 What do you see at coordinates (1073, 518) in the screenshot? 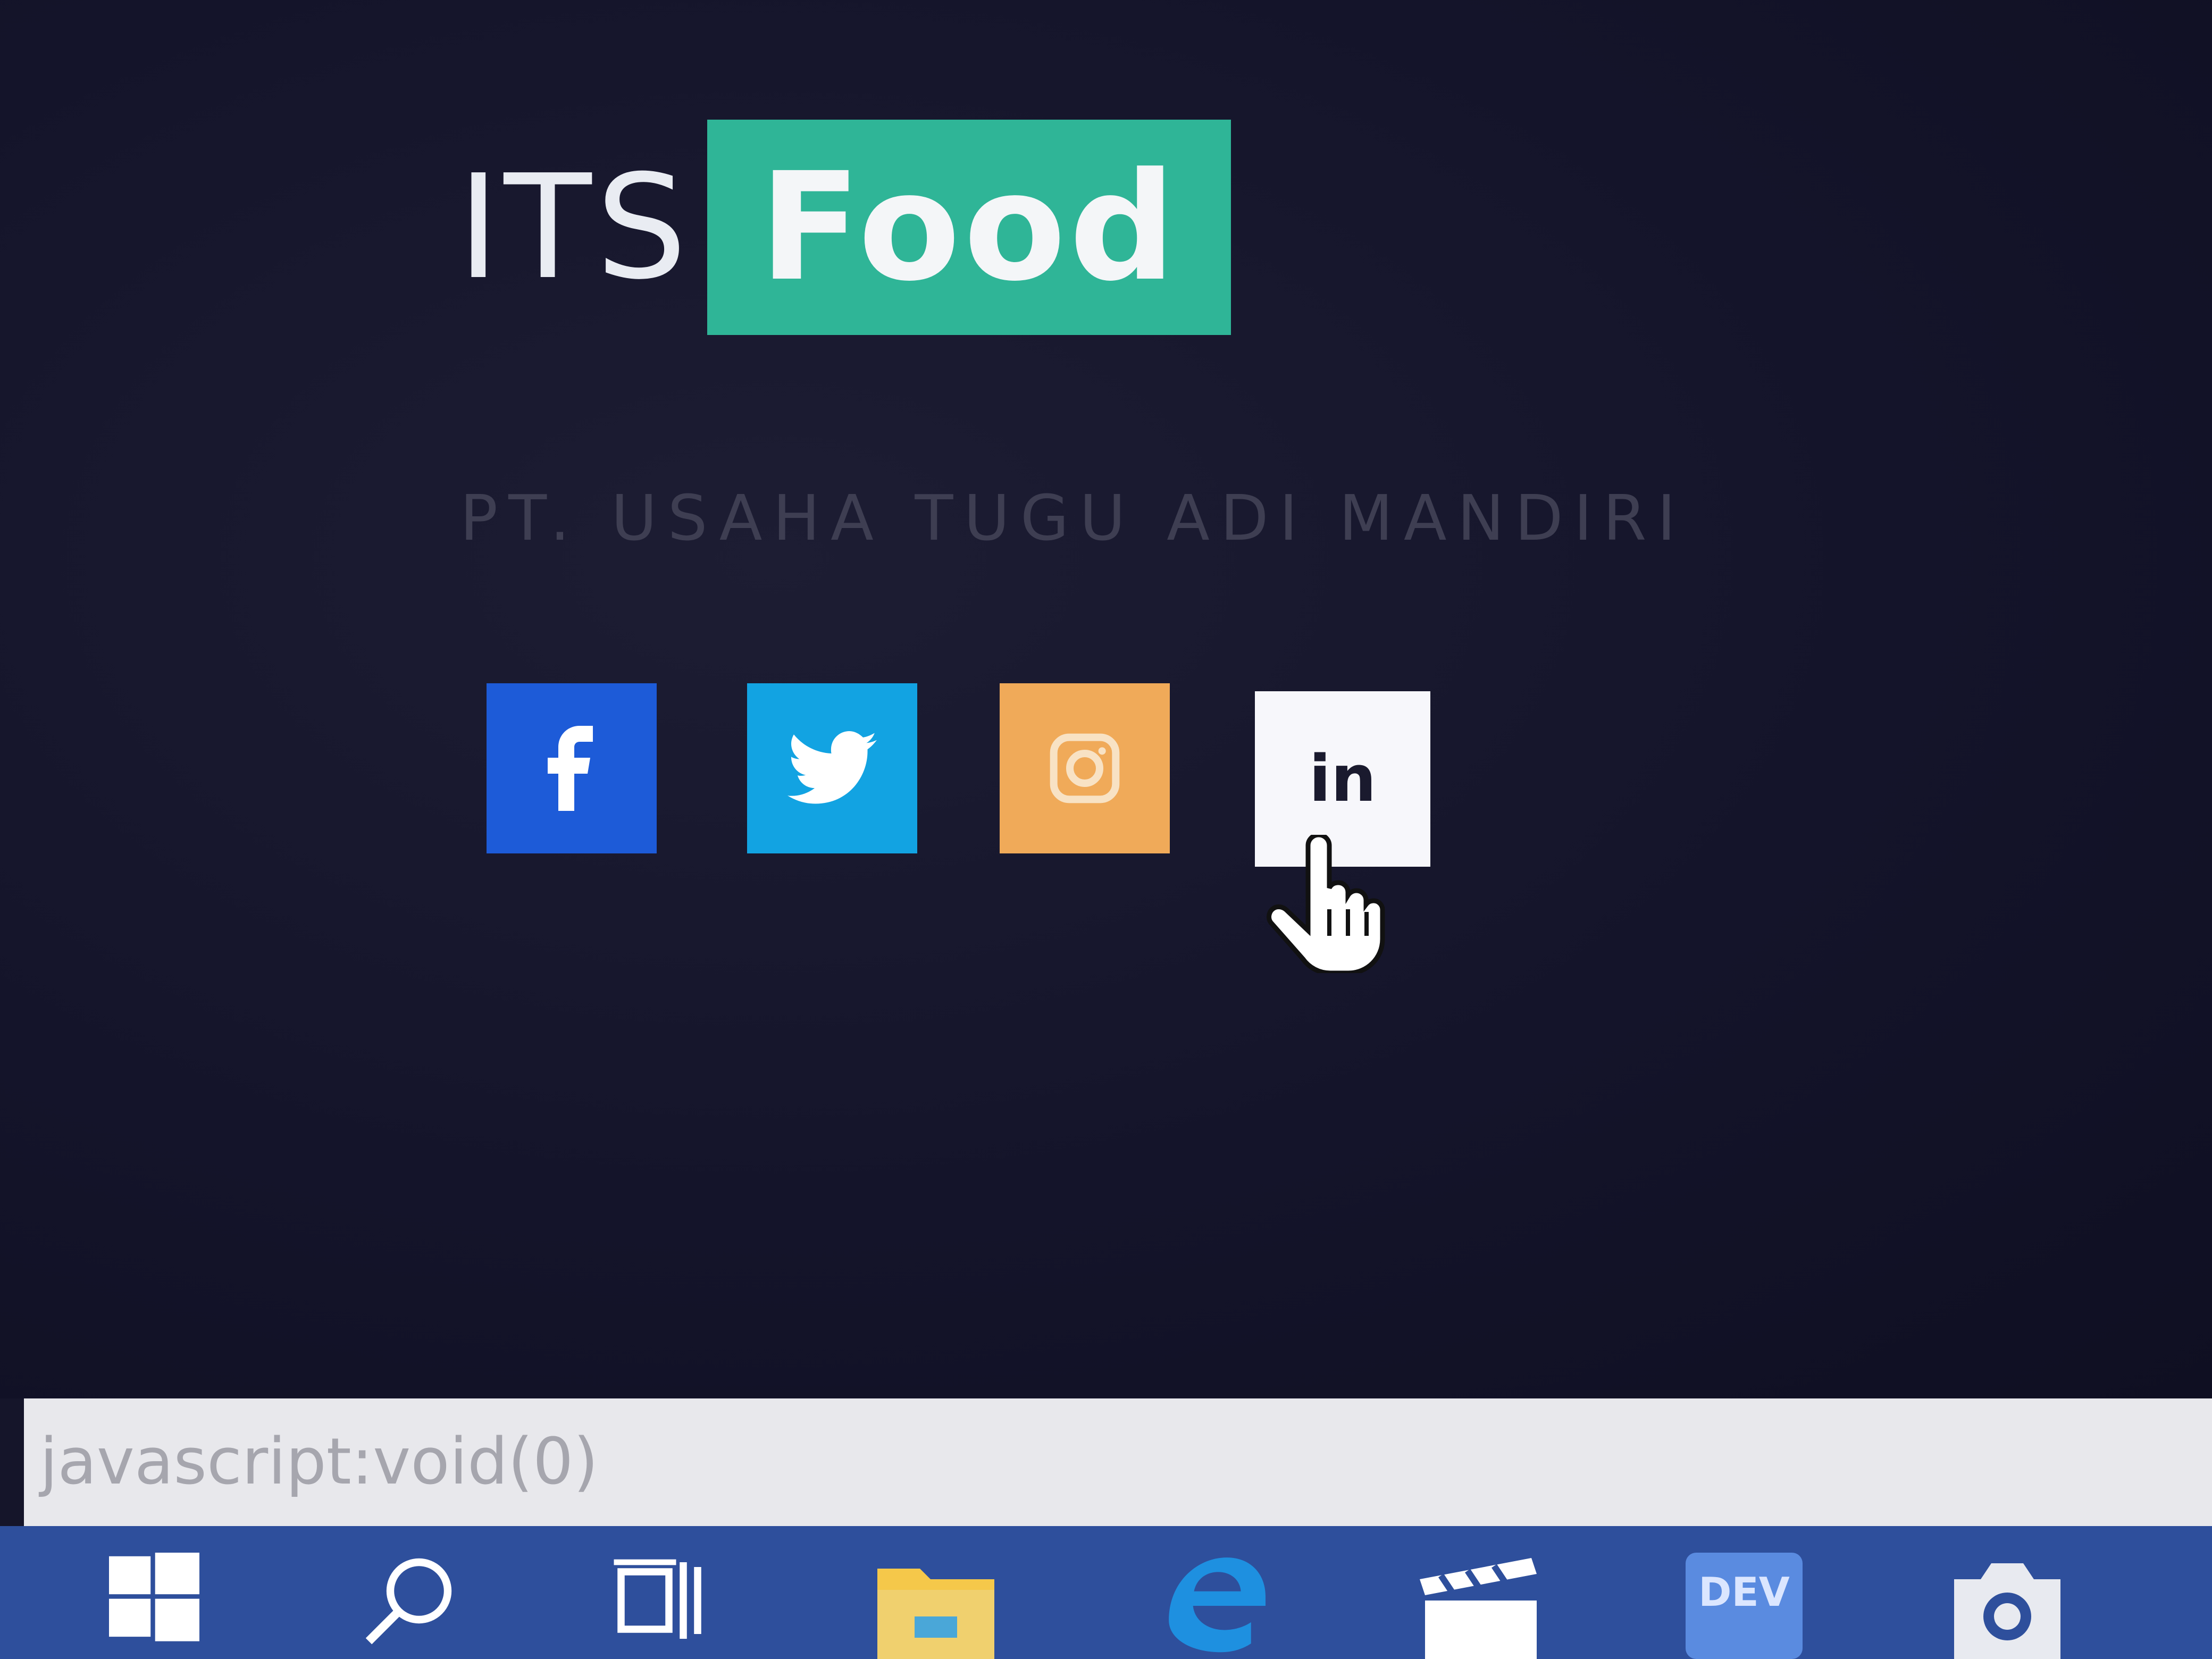
I see `company-tagline: PT. USAHA TUGU ADI MANDIRI` at bounding box center [1073, 518].